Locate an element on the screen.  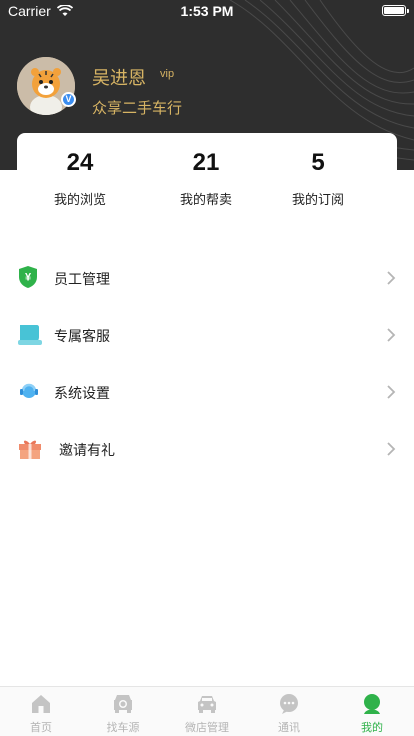
menu-label-staff: 员工管理 is located at coordinates (82, 280).